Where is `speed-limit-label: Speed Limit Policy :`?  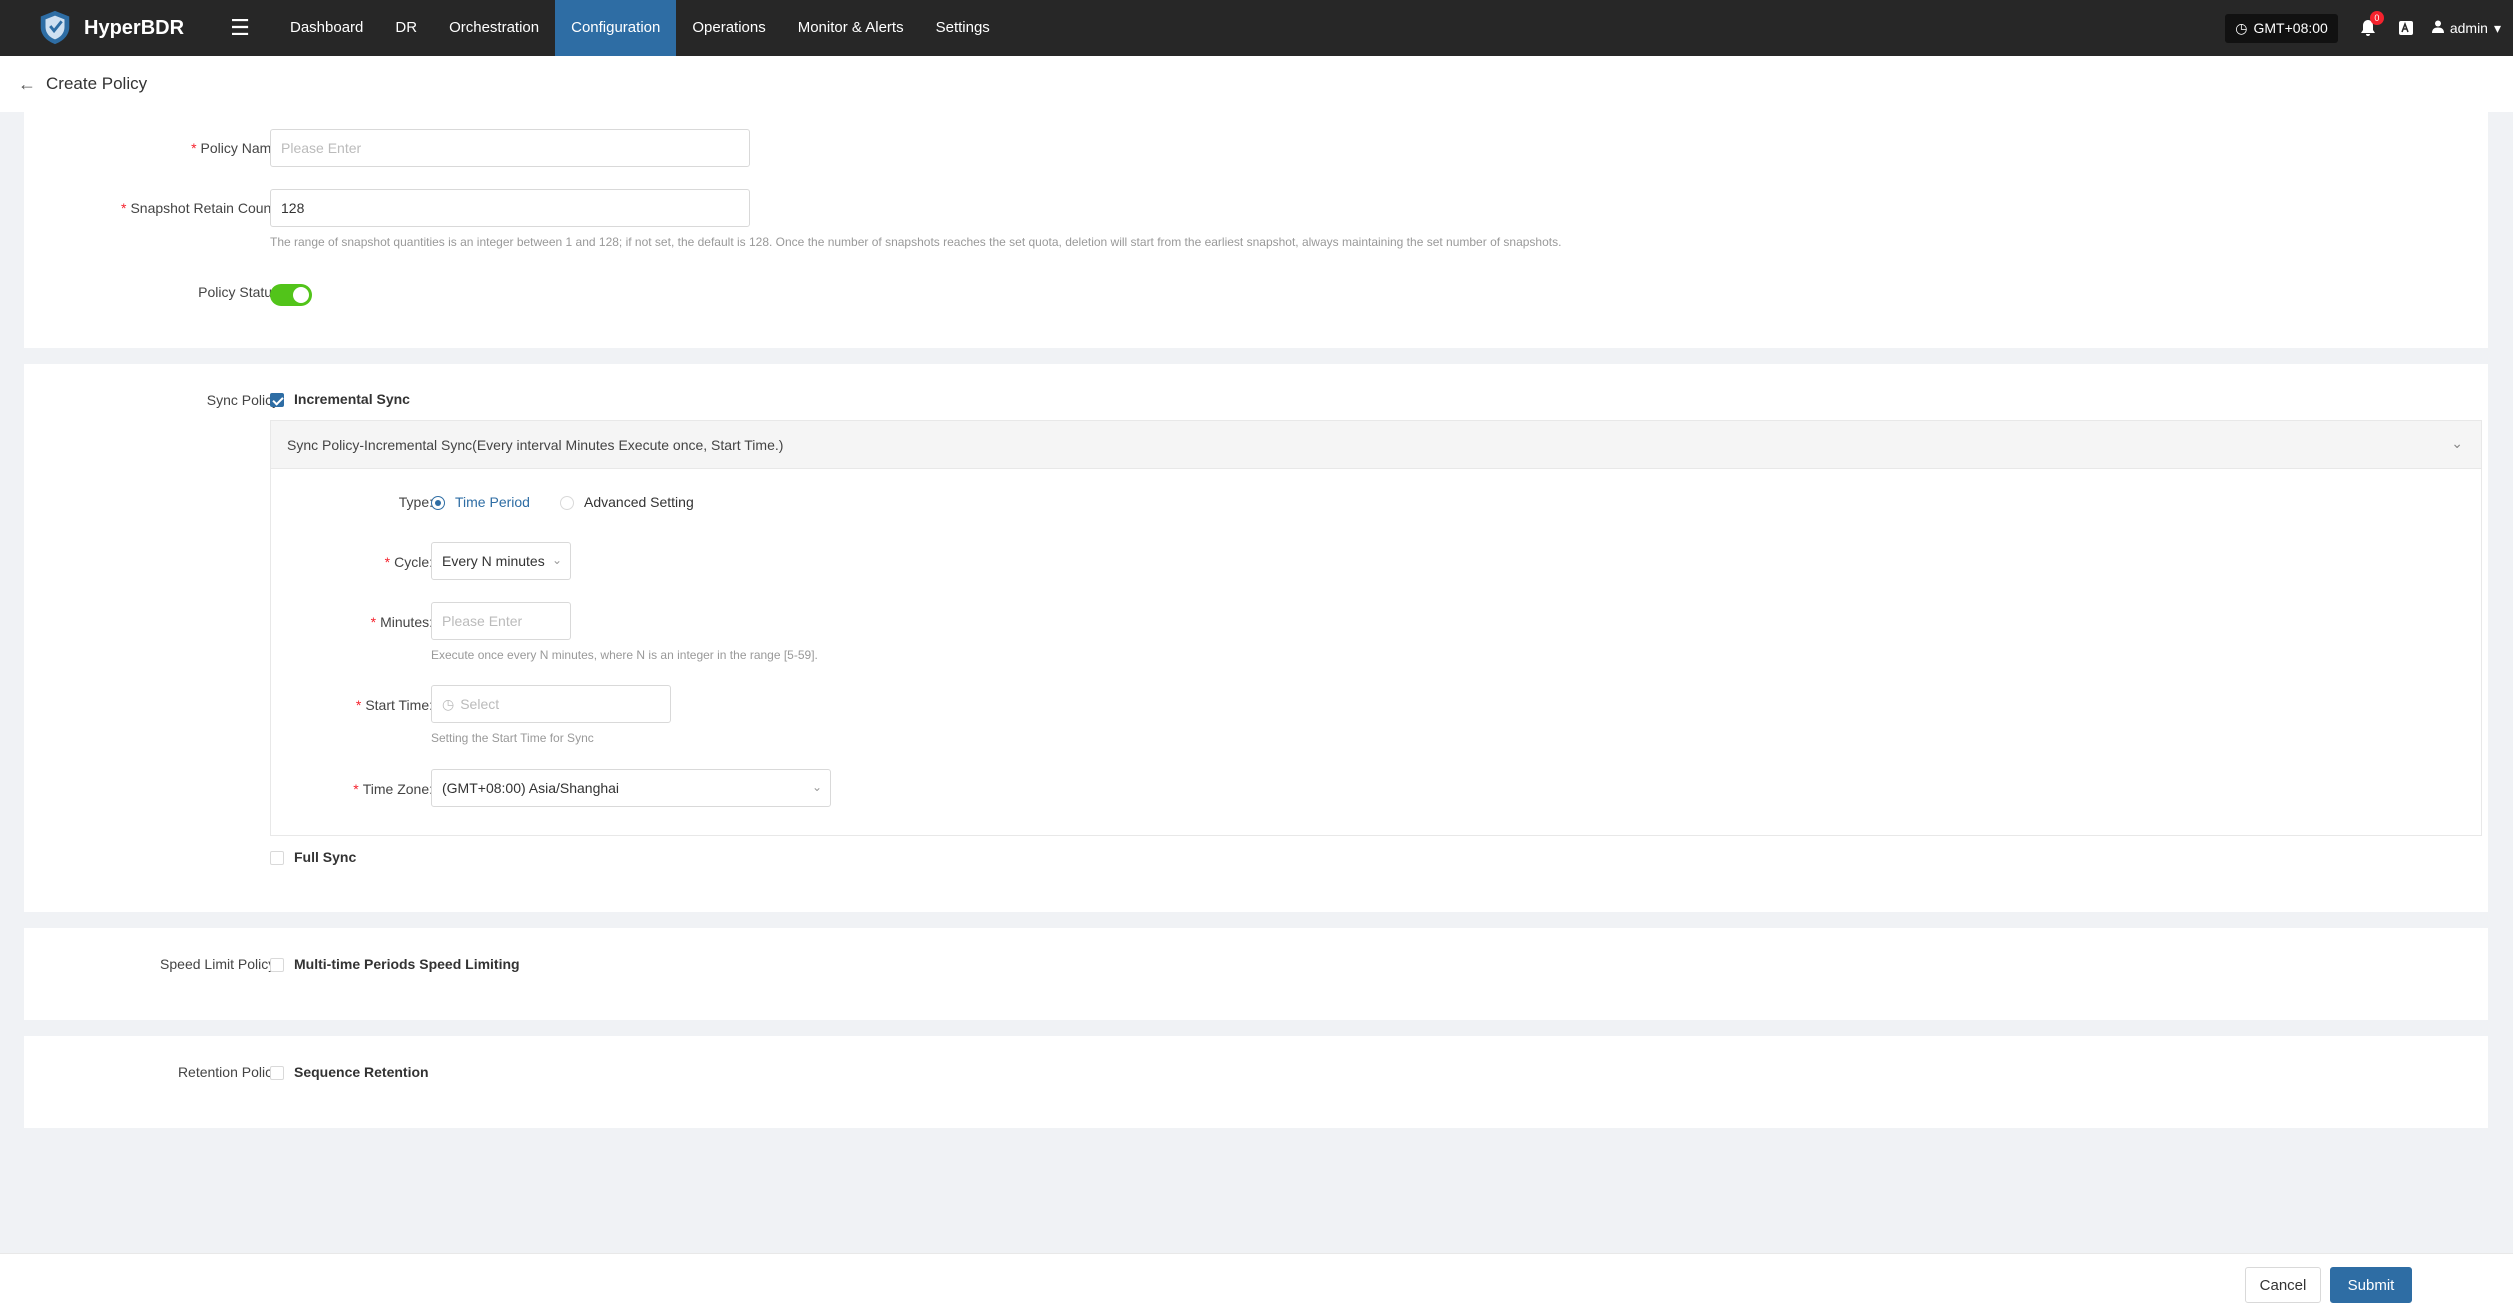 speed-limit-label: Speed Limit Policy : is located at coordinates (221, 964).